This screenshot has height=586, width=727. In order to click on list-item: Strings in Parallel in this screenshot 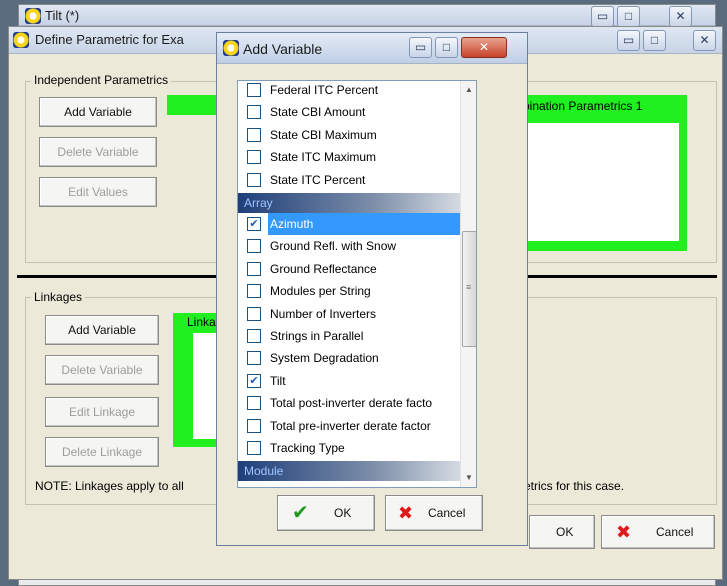, I will do `click(350, 336)`.